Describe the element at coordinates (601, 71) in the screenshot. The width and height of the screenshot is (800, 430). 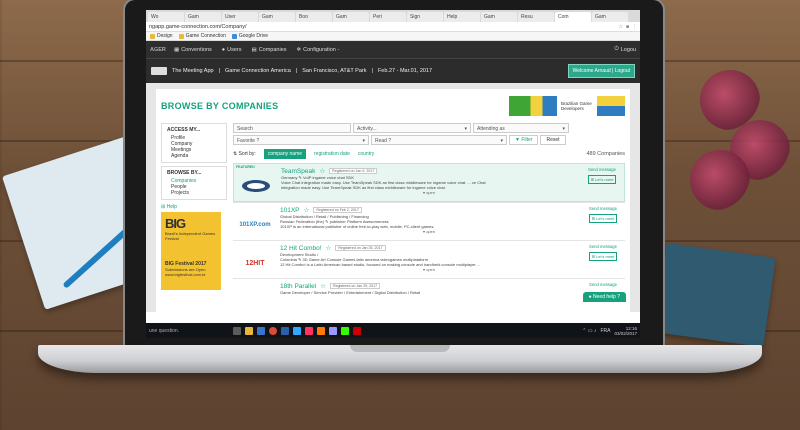
I see `welcome-logout-button: Welcome Arnaud | Logout` at that location.